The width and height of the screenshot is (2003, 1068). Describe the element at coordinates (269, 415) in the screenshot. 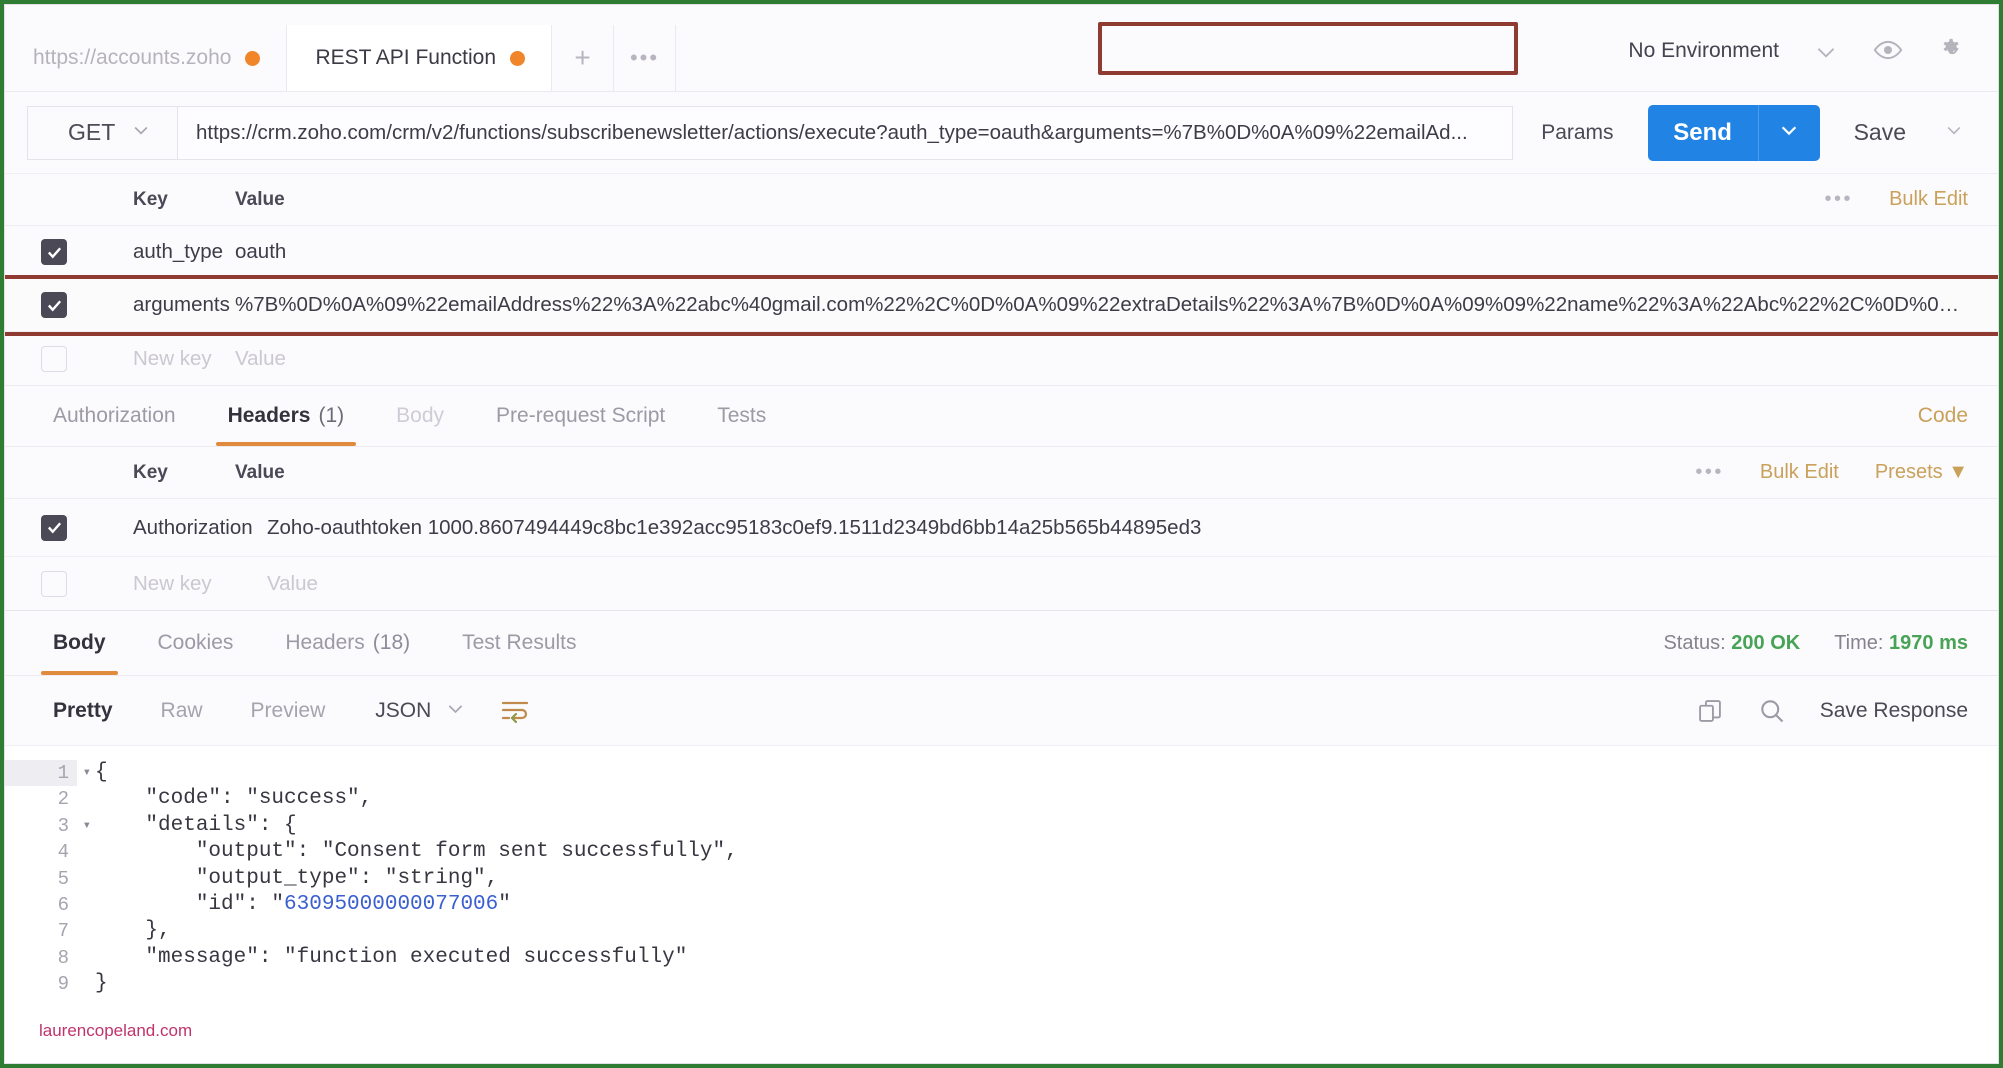

I see `tab-label: Headers` at that location.